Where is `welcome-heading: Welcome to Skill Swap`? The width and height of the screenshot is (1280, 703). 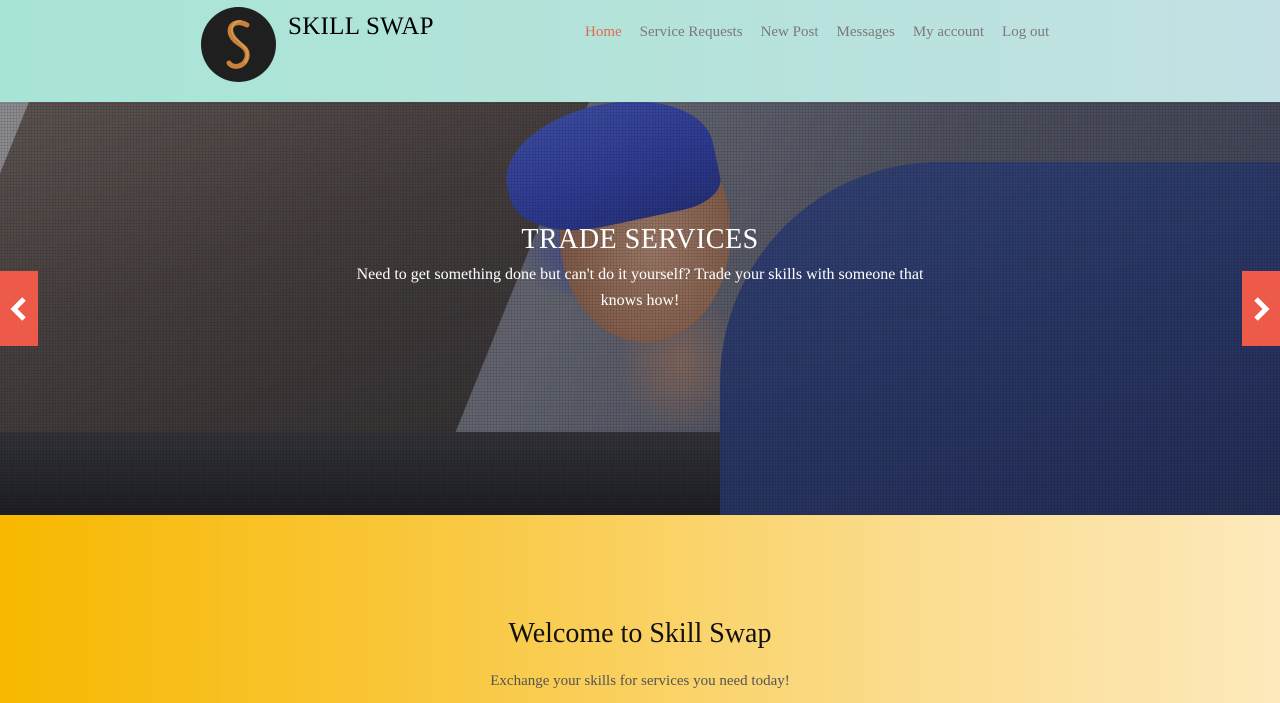
welcome-heading: Welcome to Skill Swap is located at coordinates (640, 633).